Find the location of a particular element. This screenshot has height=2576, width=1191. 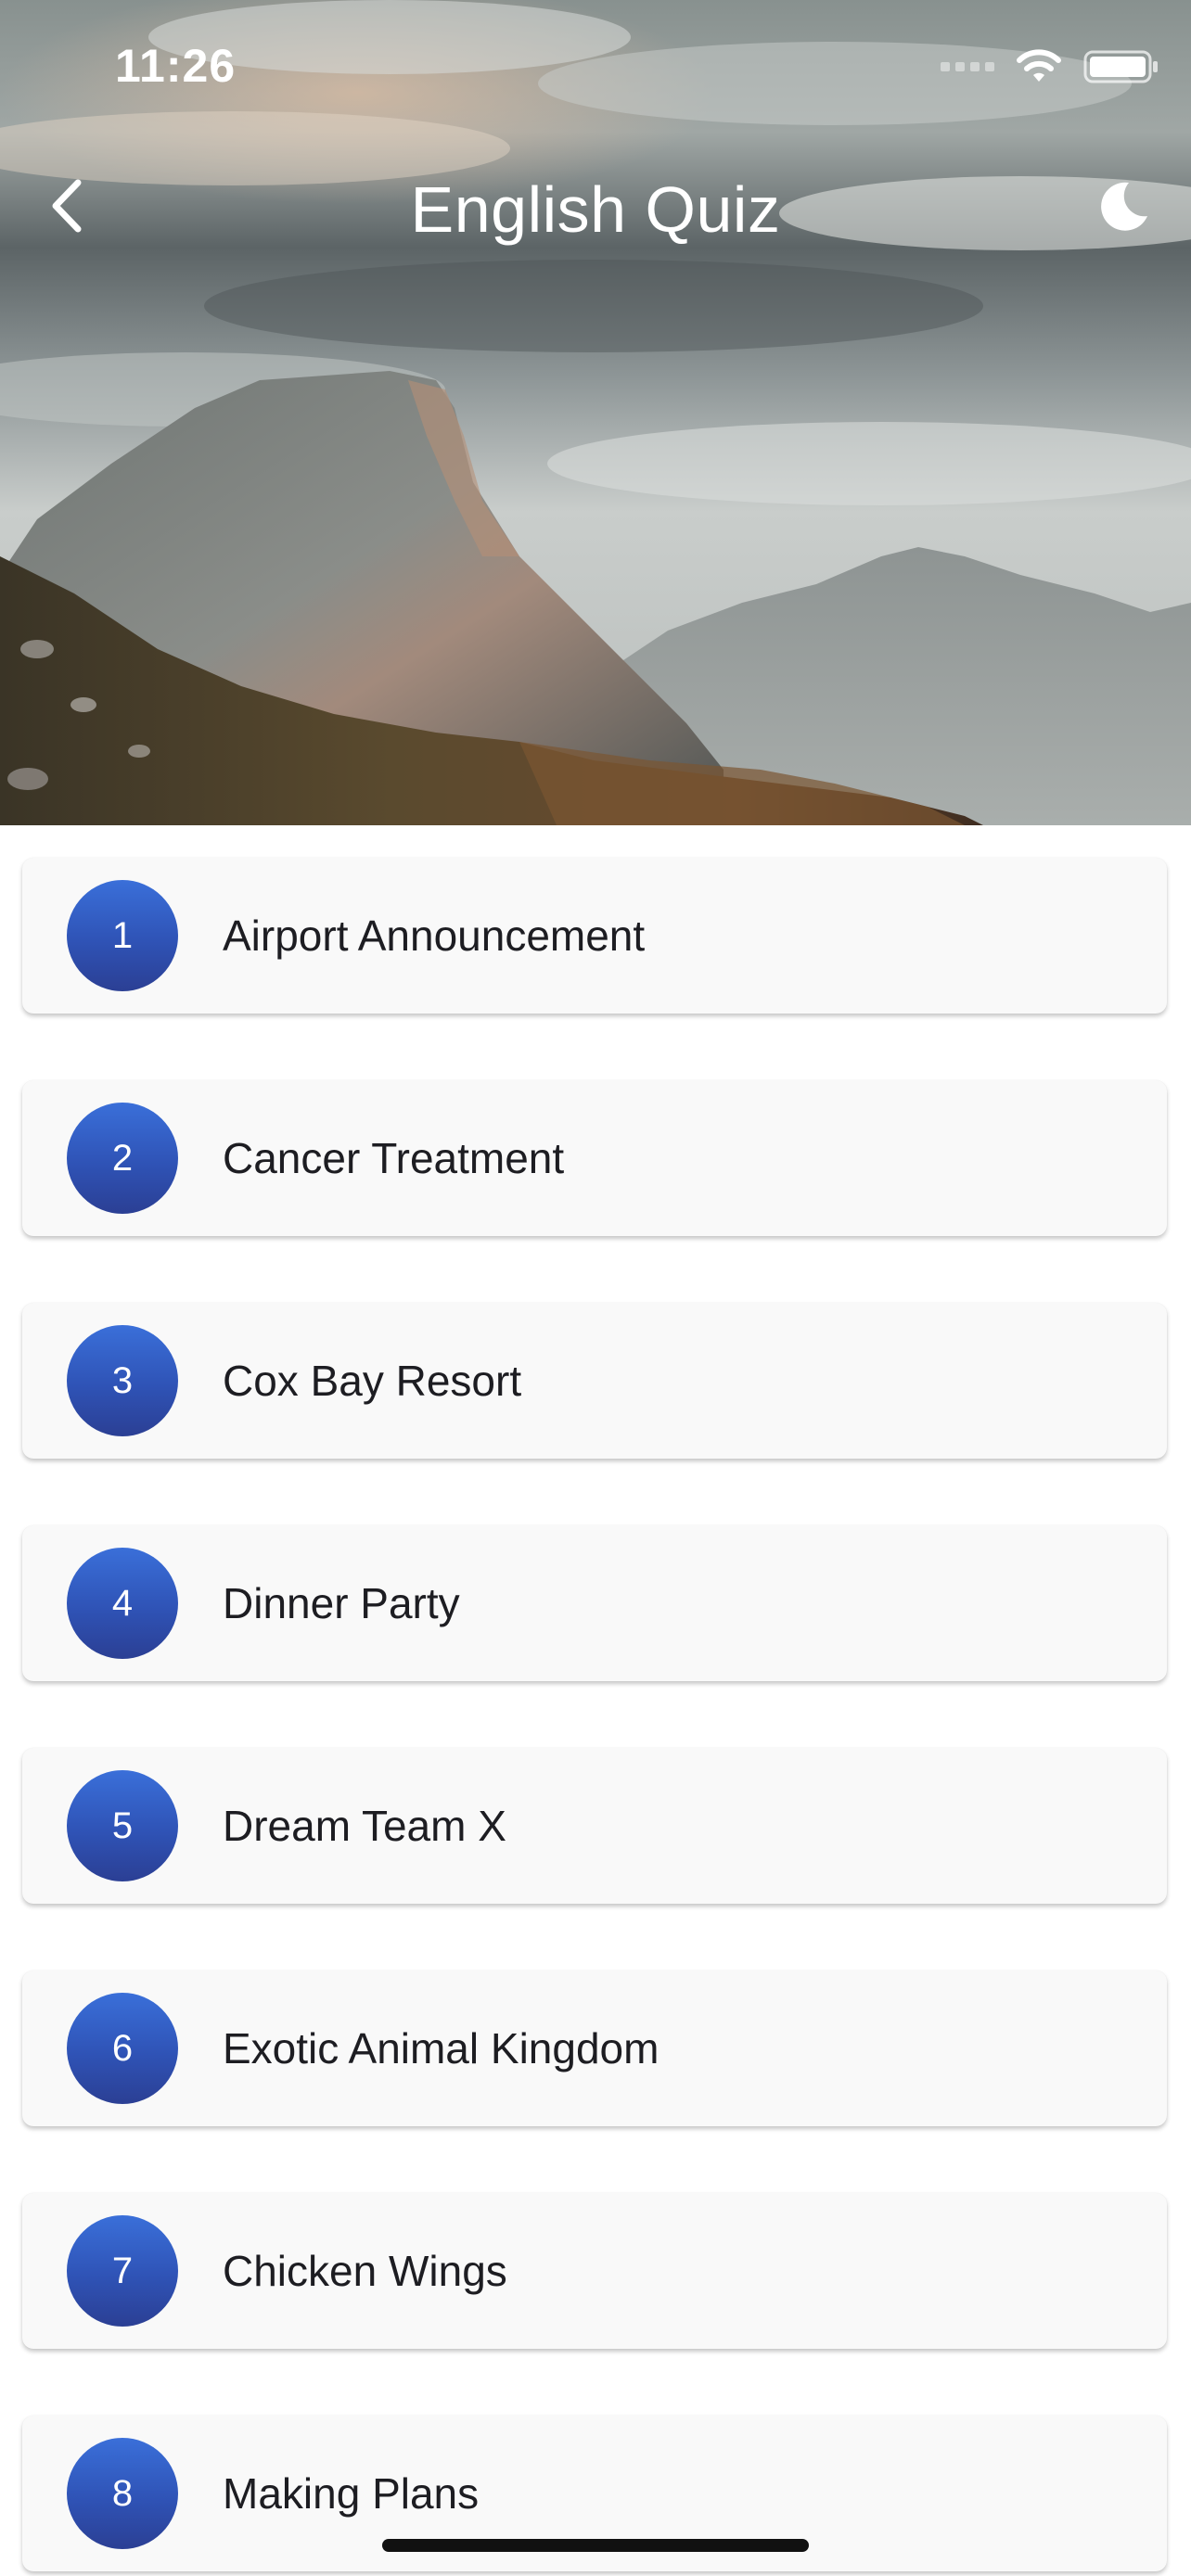

page-title: English Quiz is located at coordinates (595, 209).